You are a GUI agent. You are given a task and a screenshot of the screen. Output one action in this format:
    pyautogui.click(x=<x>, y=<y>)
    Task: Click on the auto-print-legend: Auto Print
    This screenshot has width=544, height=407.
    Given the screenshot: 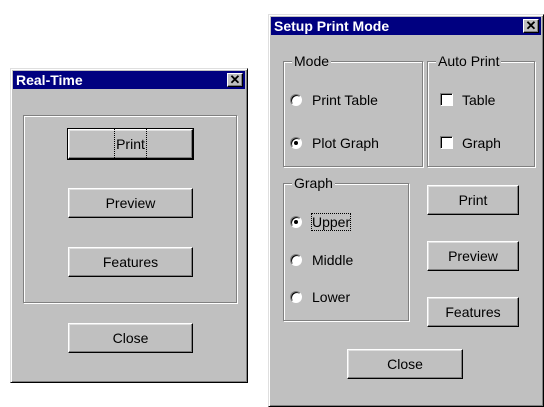 What is the action you would take?
    pyautogui.click(x=469, y=61)
    